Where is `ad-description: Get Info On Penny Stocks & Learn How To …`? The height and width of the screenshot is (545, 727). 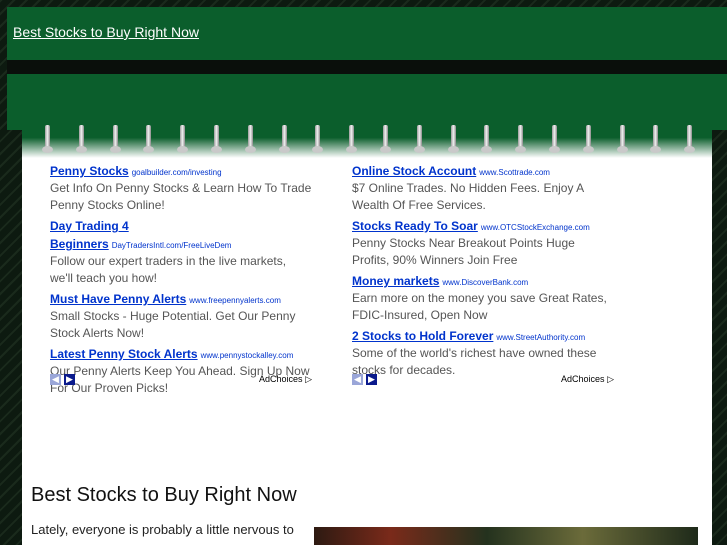
ad-description: Get Info On Penny Stocks & Learn How To … is located at coordinates (181, 196).